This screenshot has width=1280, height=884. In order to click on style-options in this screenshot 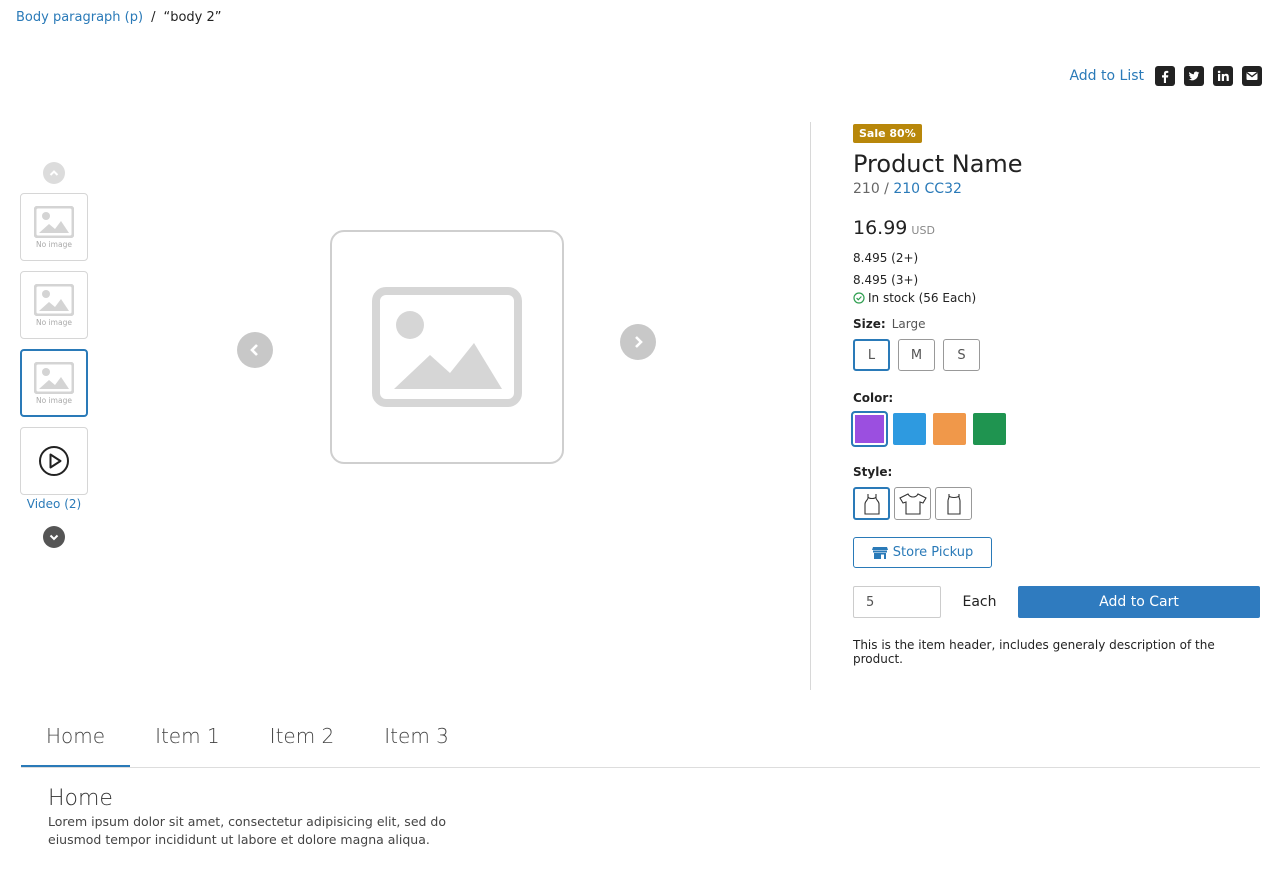, I will do `click(1057, 503)`.